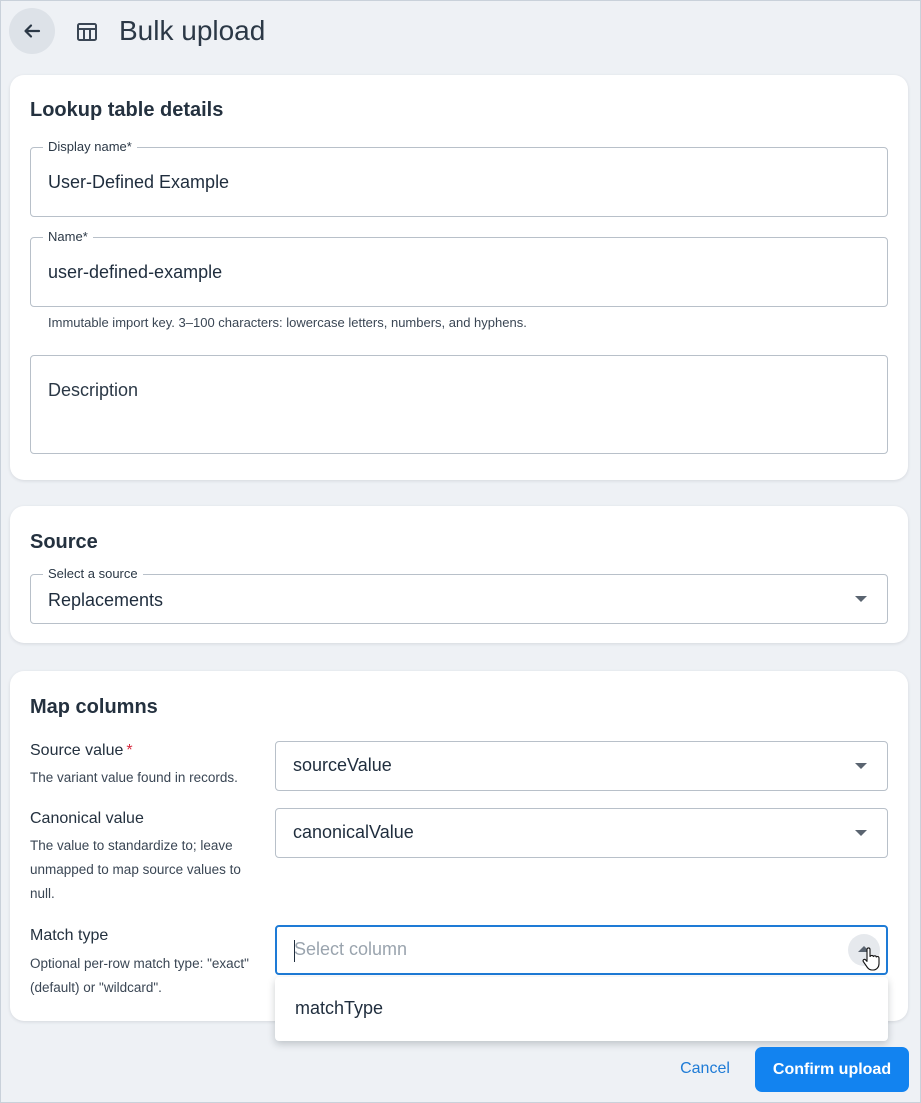 This screenshot has height=1103, width=921. Describe the element at coordinates (87, 32) in the screenshot. I see `table-icon` at that location.